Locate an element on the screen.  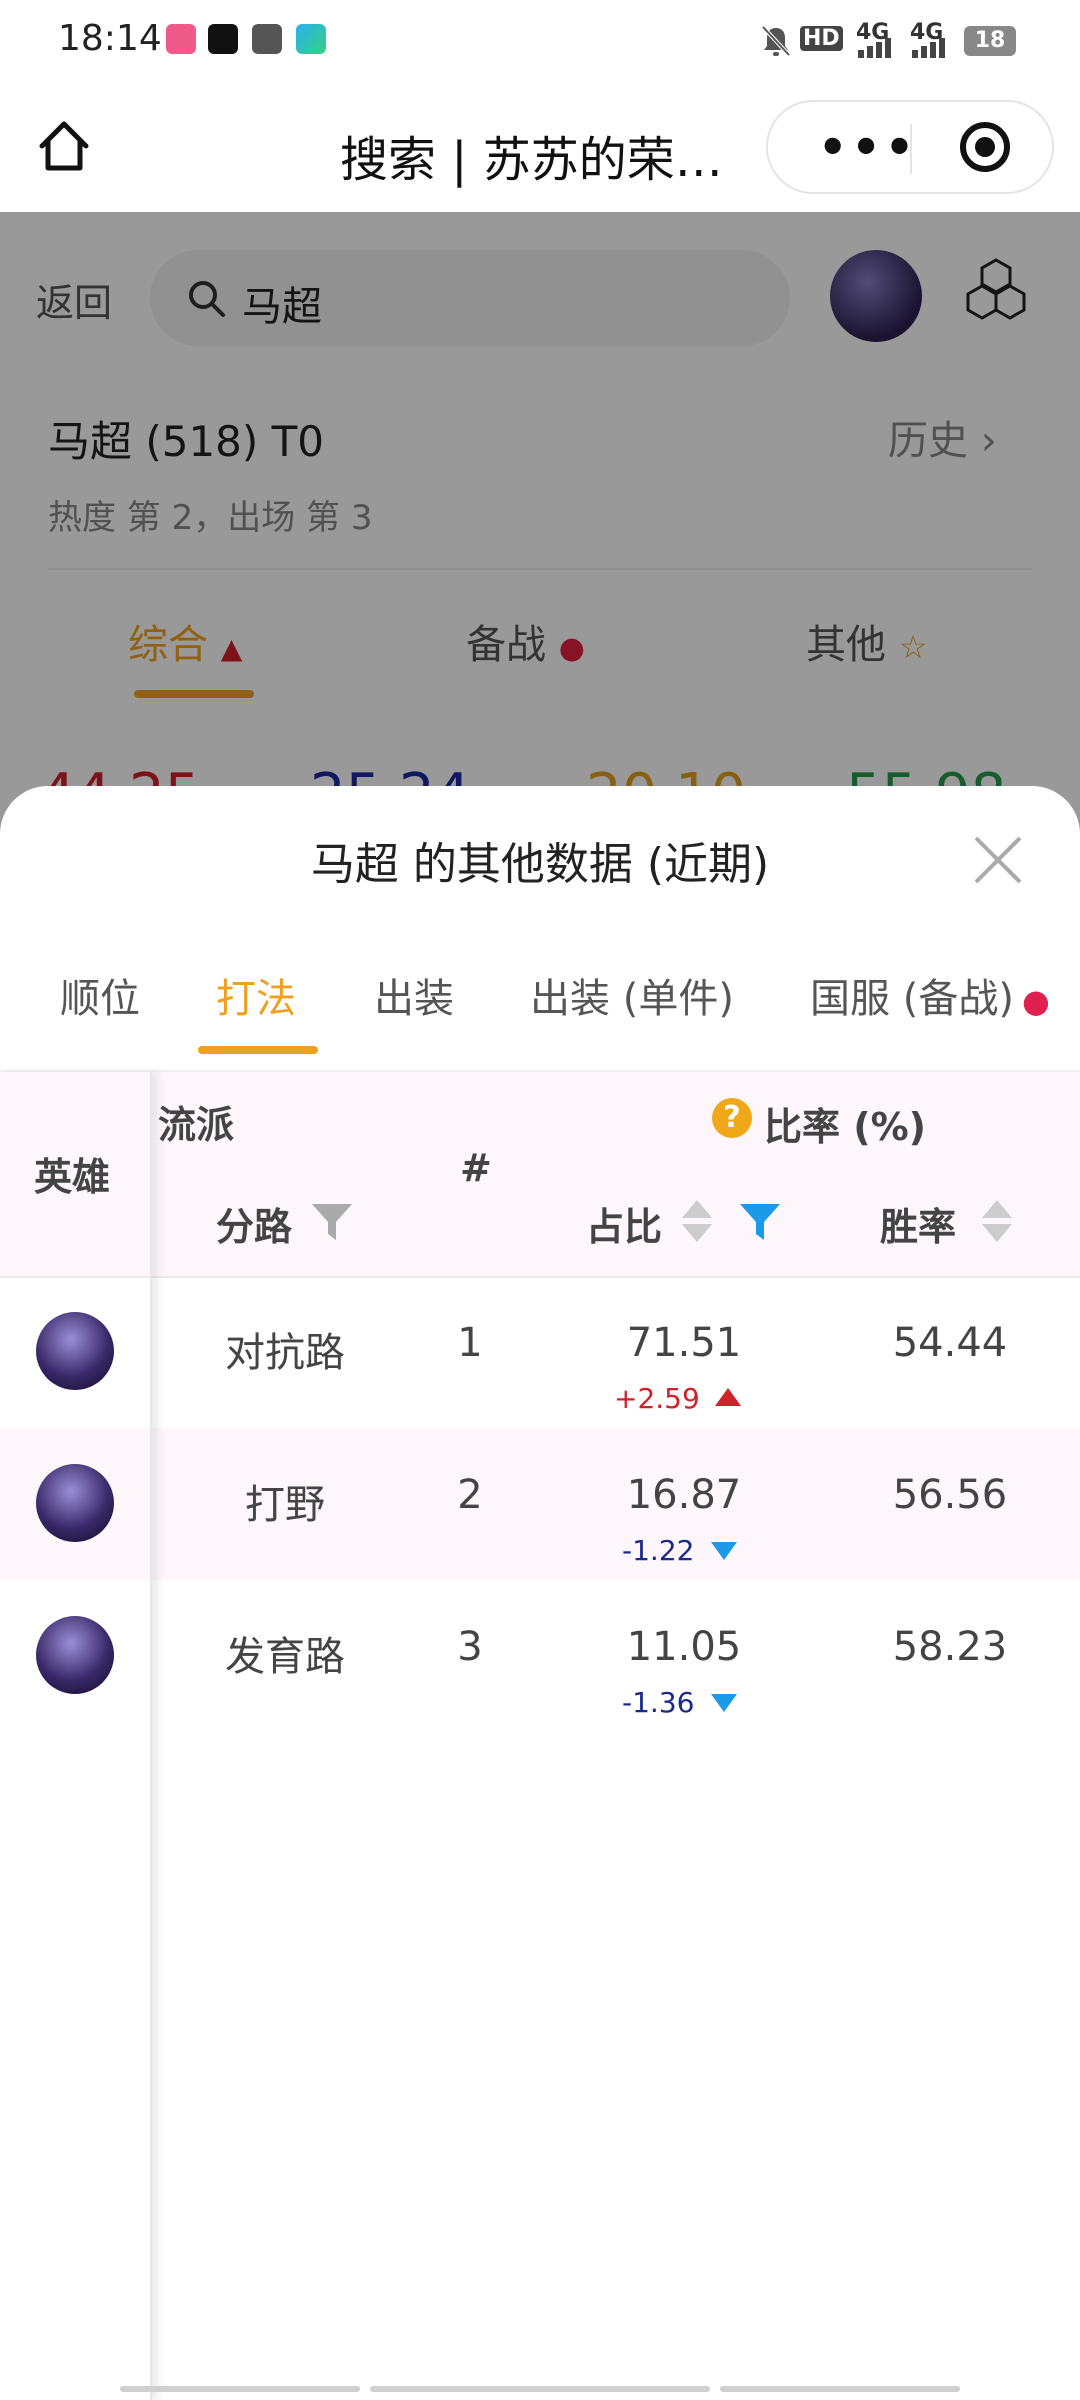
winrate-cell: 58.23 is located at coordinates (950, 1647).